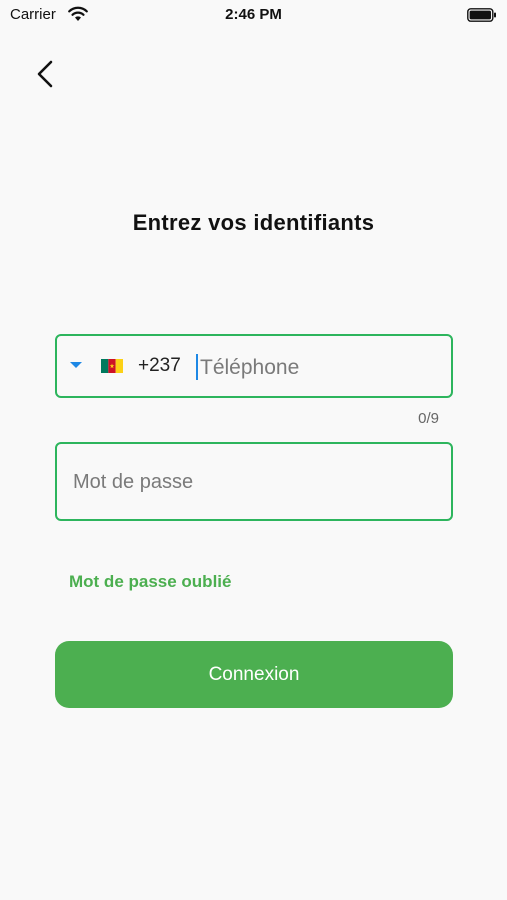  What do you see at coordinates (46, 74) in the screenshot?
I see `back-arrow-icon` at bounding box center [46, 74].